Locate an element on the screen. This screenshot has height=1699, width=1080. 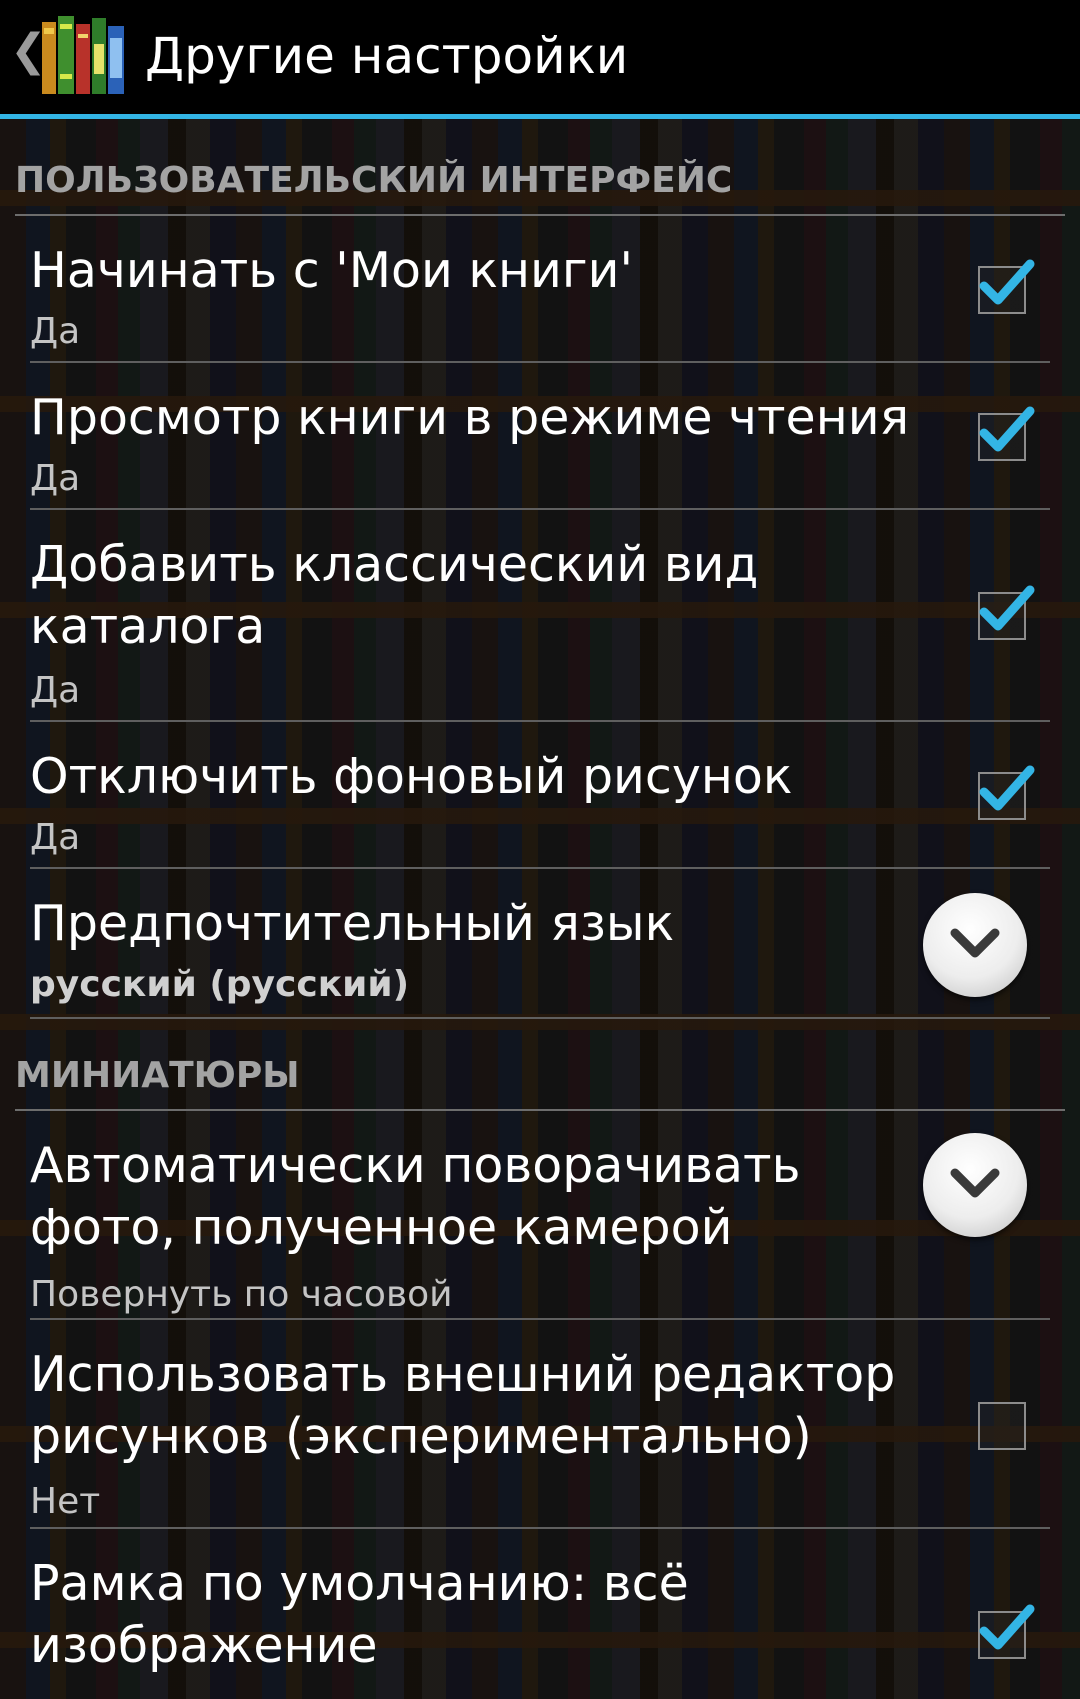
section-header-thumbnails: МИНИАТЮРЫ is located at coordinates (540, 1083).